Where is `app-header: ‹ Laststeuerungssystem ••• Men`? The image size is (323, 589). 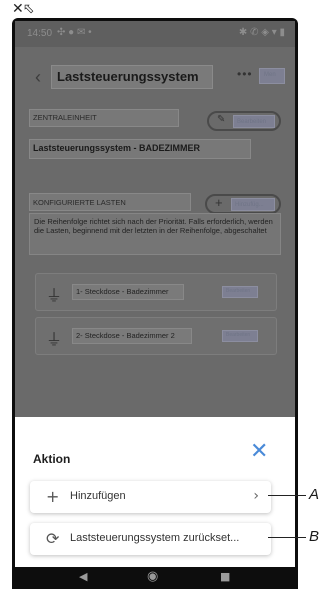
app-header: ‹ Laststeuerungssystem ••• Men is located at coordinates (155, 79).